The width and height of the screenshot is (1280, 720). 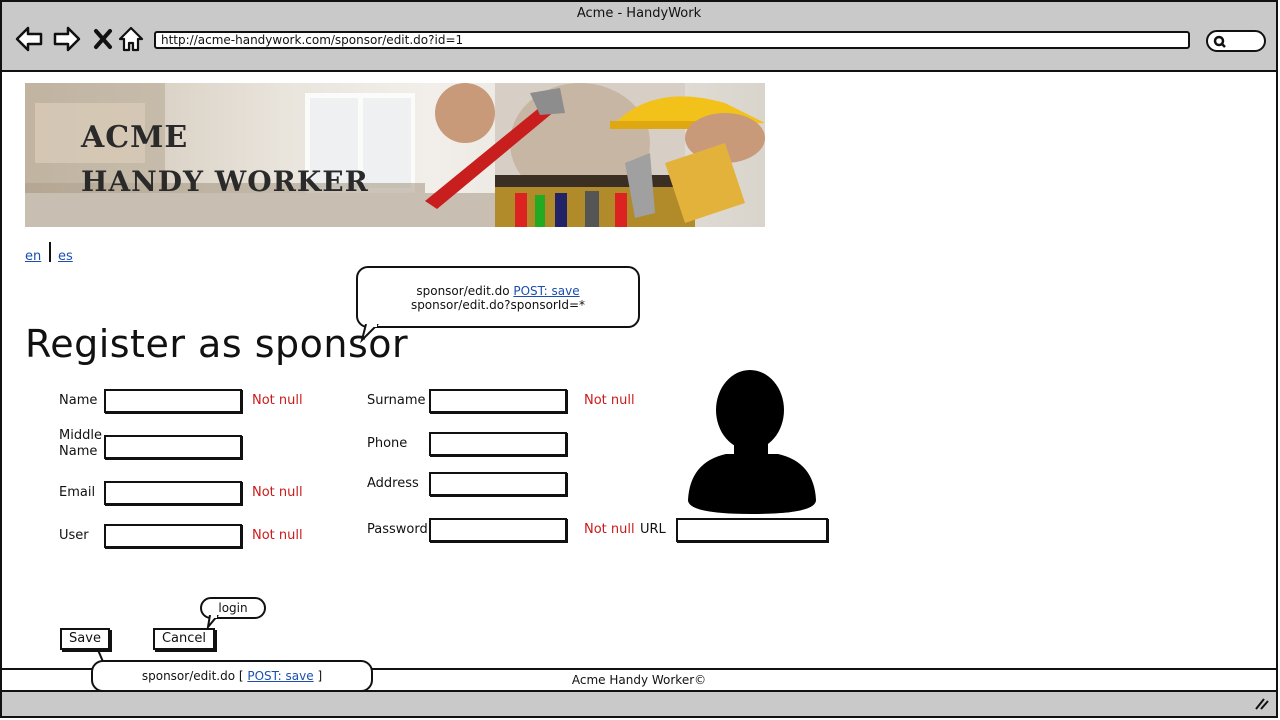 I want to click on email-field, so click(x=173, y=493).